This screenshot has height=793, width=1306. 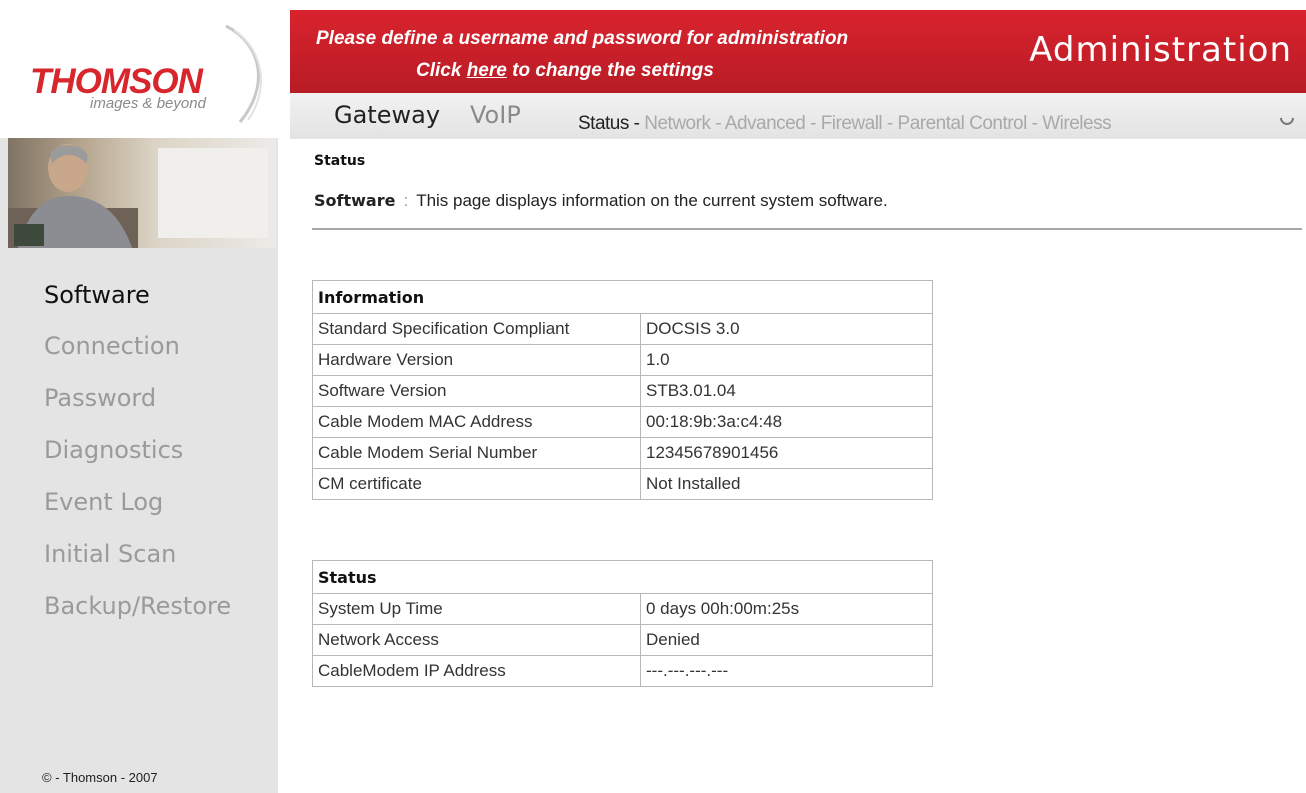 What do you see at coordinates (807, 229) in the screenshot?
I see `divider` at bounding box center [807, 229].